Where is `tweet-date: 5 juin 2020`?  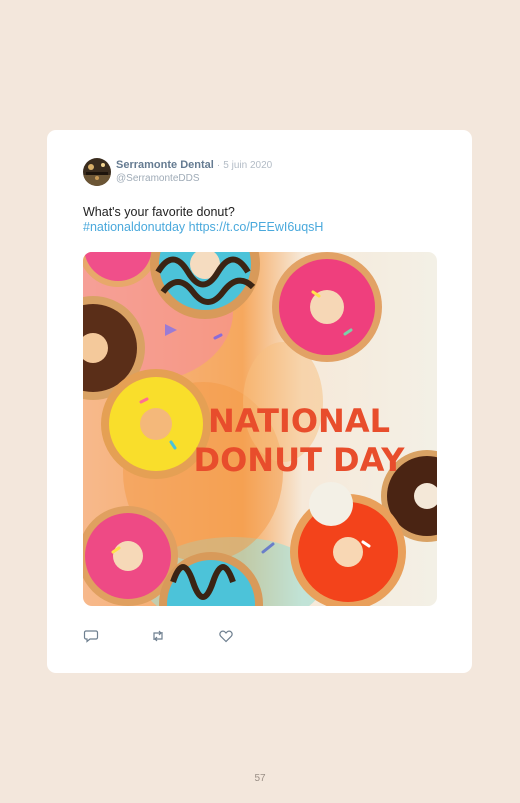 tweet-date: 5 juin 2020 is located at coordinates (247, 165).